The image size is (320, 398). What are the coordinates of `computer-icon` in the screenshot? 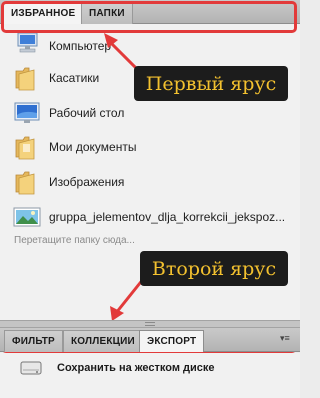 It's located at (27, 42).